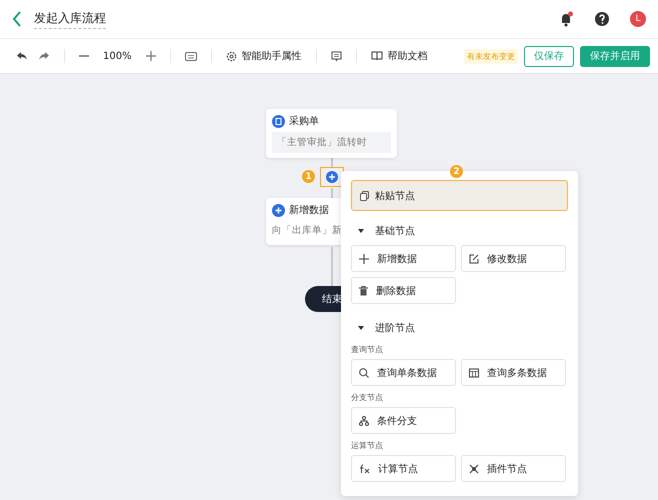 Image resolution: width=658 pixels, height=500 pixels. What do you see at coordinates (336, 56) in the screenshot?
I see `comment-icon` at bounding box center [336, 56].